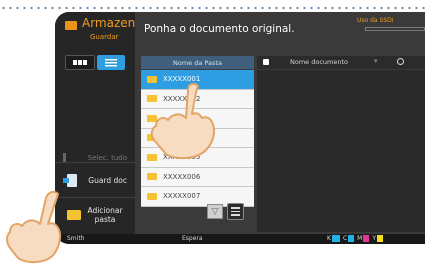  I want to click on store-document-label: Guard doc, so click(107, 180).